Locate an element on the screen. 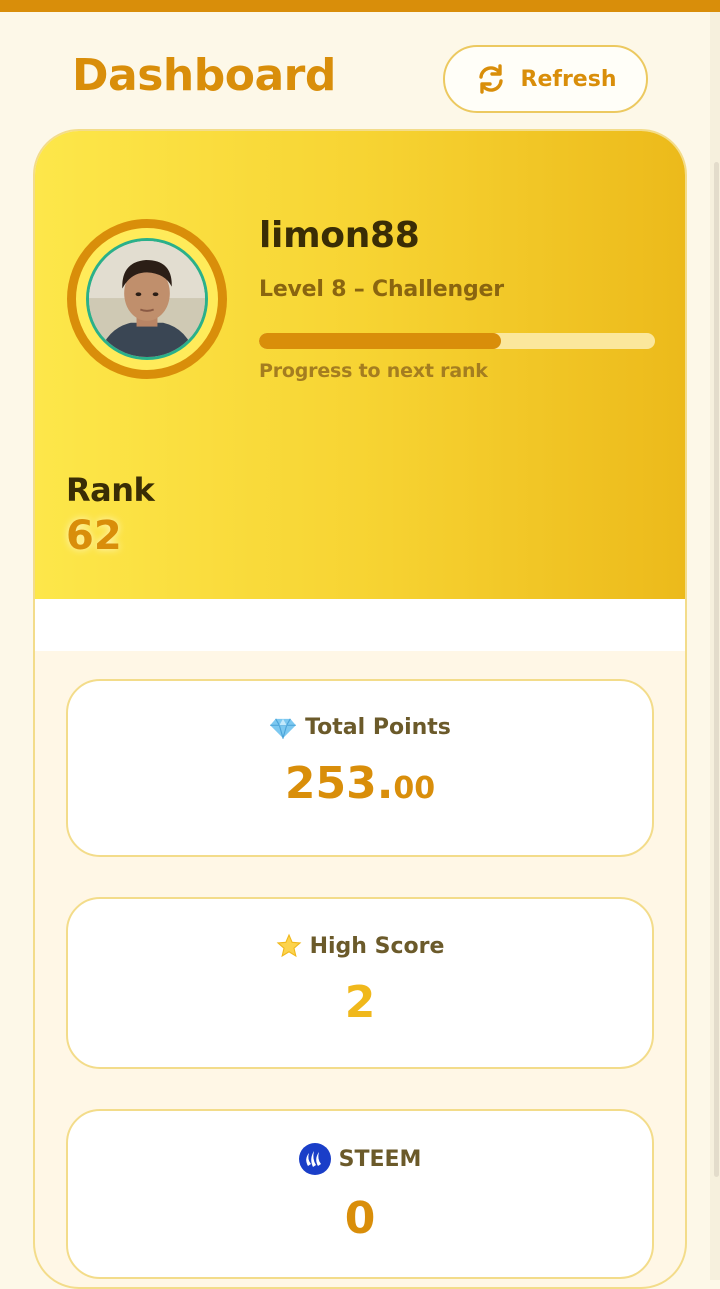  steem-logo-icon is located at coordinates (314, 1159).